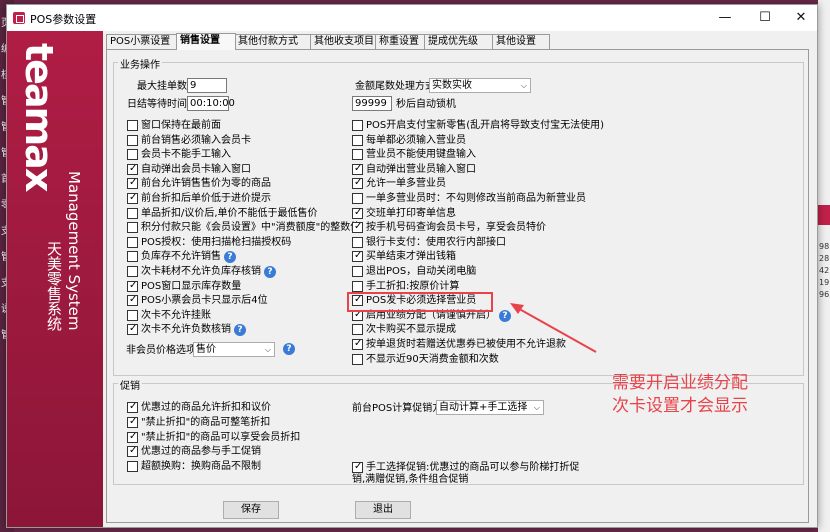 This screenshot has height=532, width=830. What do you see at coordinates (413, 286) in the screenshot?
I see `option-label: 手工折扣:按原价计算` at bounding box center [413, 286].